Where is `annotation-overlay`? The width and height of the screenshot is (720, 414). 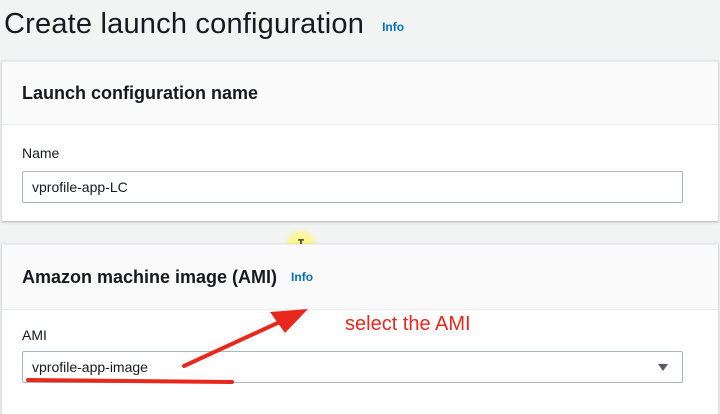 annotation-overlay is located at coordinates (167, 346).